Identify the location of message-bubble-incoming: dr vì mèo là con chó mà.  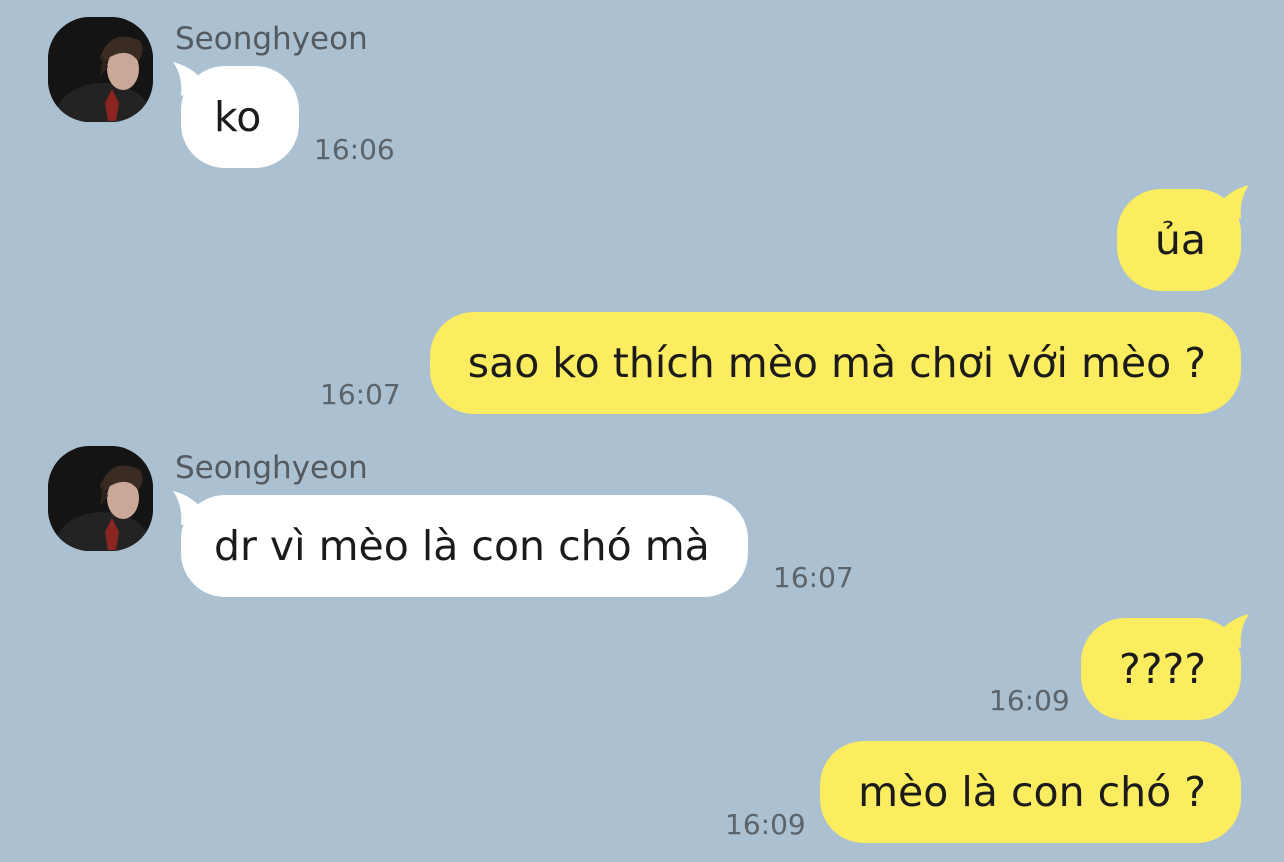
(460, 544).